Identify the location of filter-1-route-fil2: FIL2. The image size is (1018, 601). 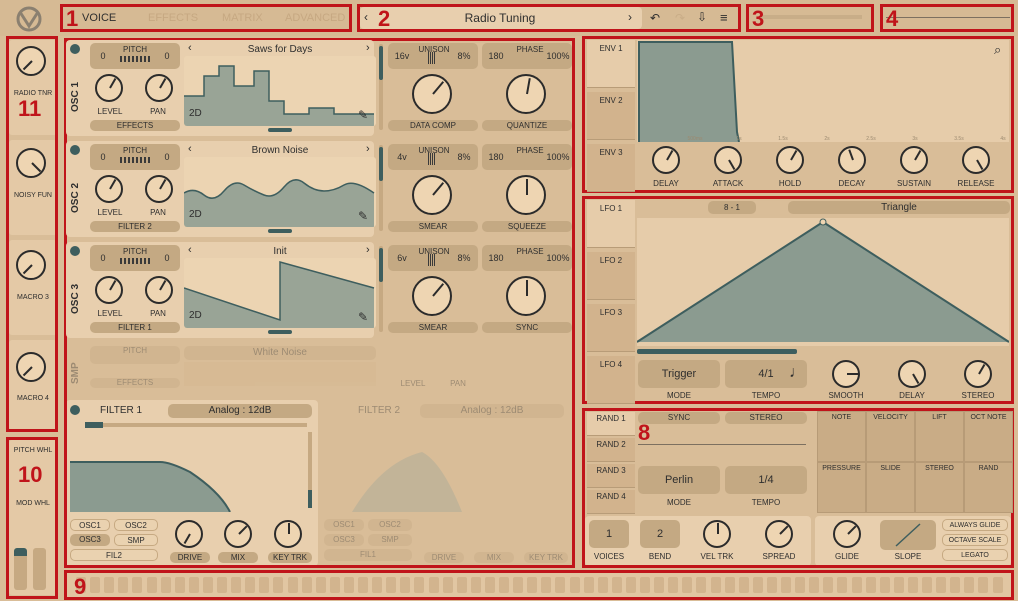
(114, 555).